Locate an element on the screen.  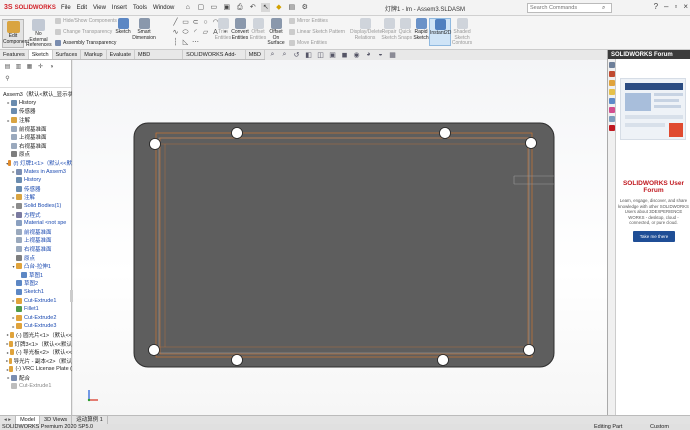
edit-component-button: Edit Component is located at coordinates (15, 33).